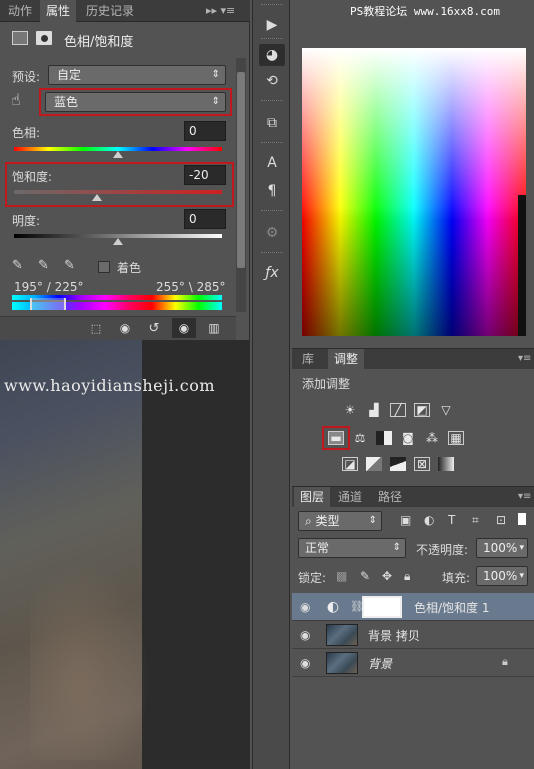 Image resolution: width=534 pixels, height=769 pixels. What do you see at coordinates (360, 438) in the screenshot?
I see `color-balance-icon: ⚖` at bounding box center [360, 438].